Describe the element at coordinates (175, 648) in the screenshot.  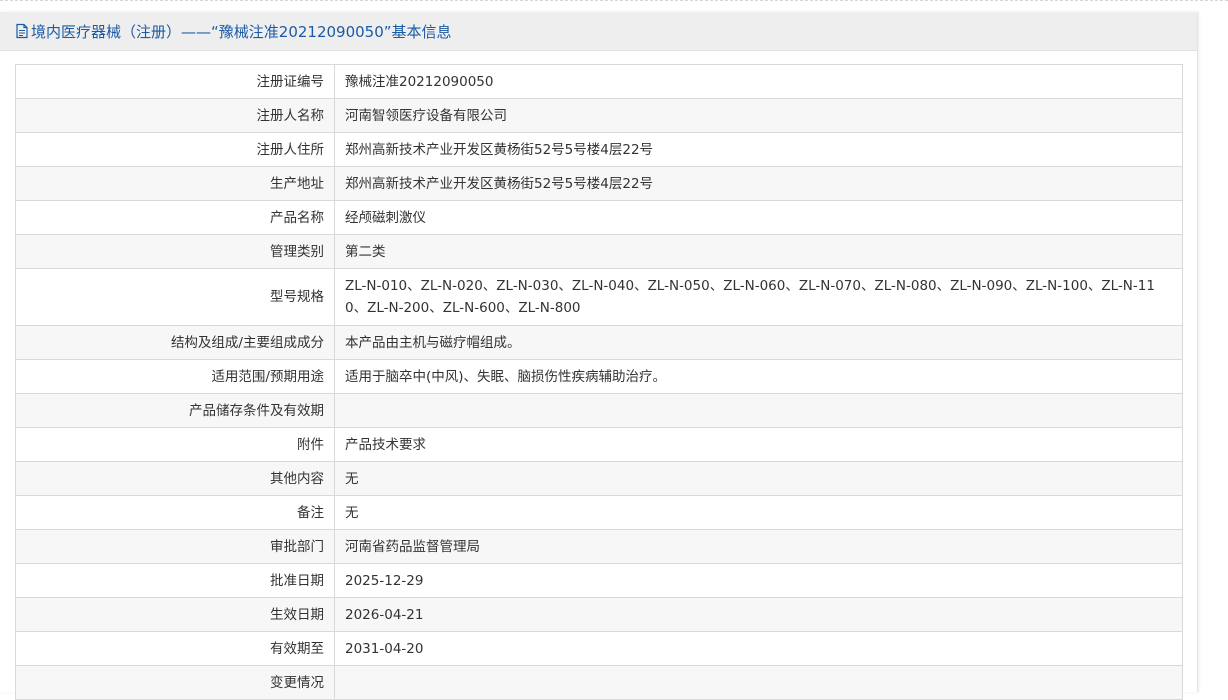
I see `field-label: 有效期至` at that location.